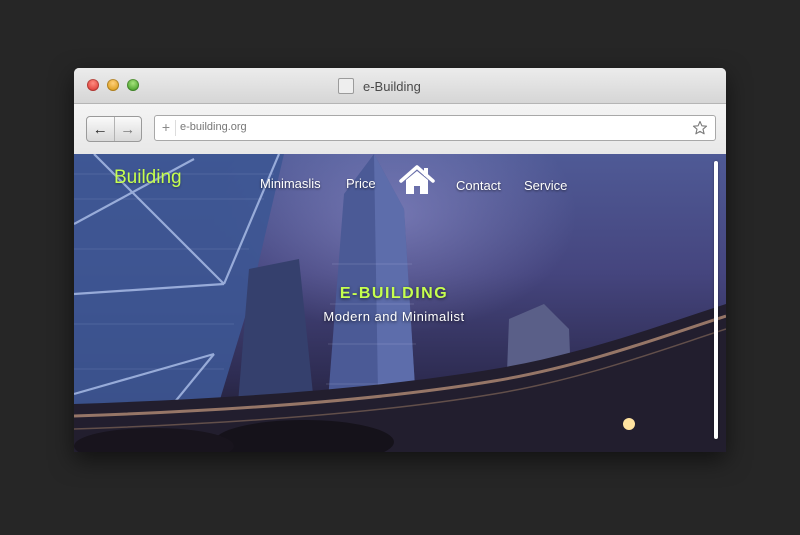 The width and height of the screenshot is (800, 535). Describe the element at coordinates (394, 316) in the screenshot. I see `hero-subtitle: Modern and Minimalist` at that location.